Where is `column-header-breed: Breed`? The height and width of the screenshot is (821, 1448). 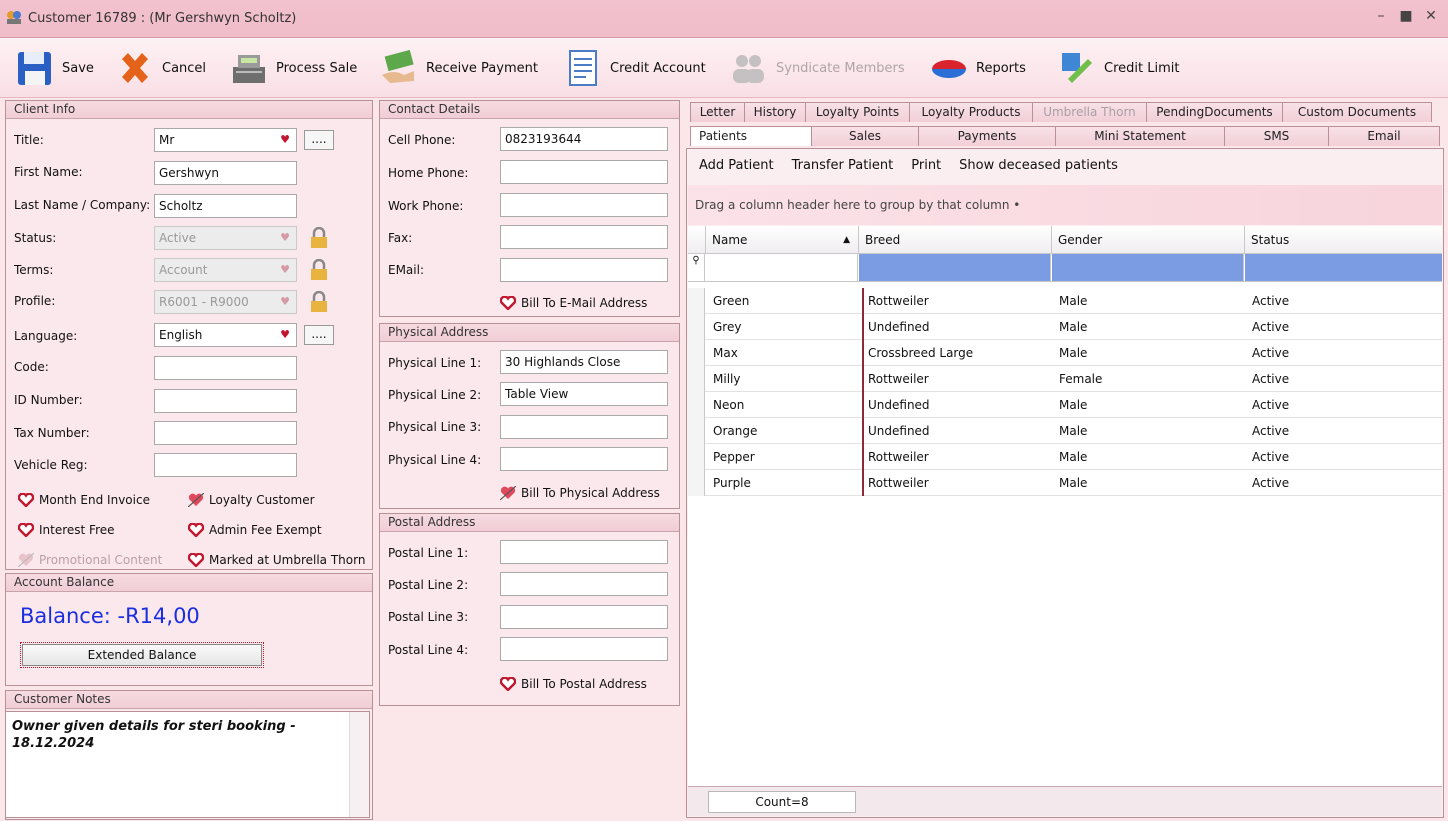 column-header-breed: Breed is located at coordinates (954, 240).